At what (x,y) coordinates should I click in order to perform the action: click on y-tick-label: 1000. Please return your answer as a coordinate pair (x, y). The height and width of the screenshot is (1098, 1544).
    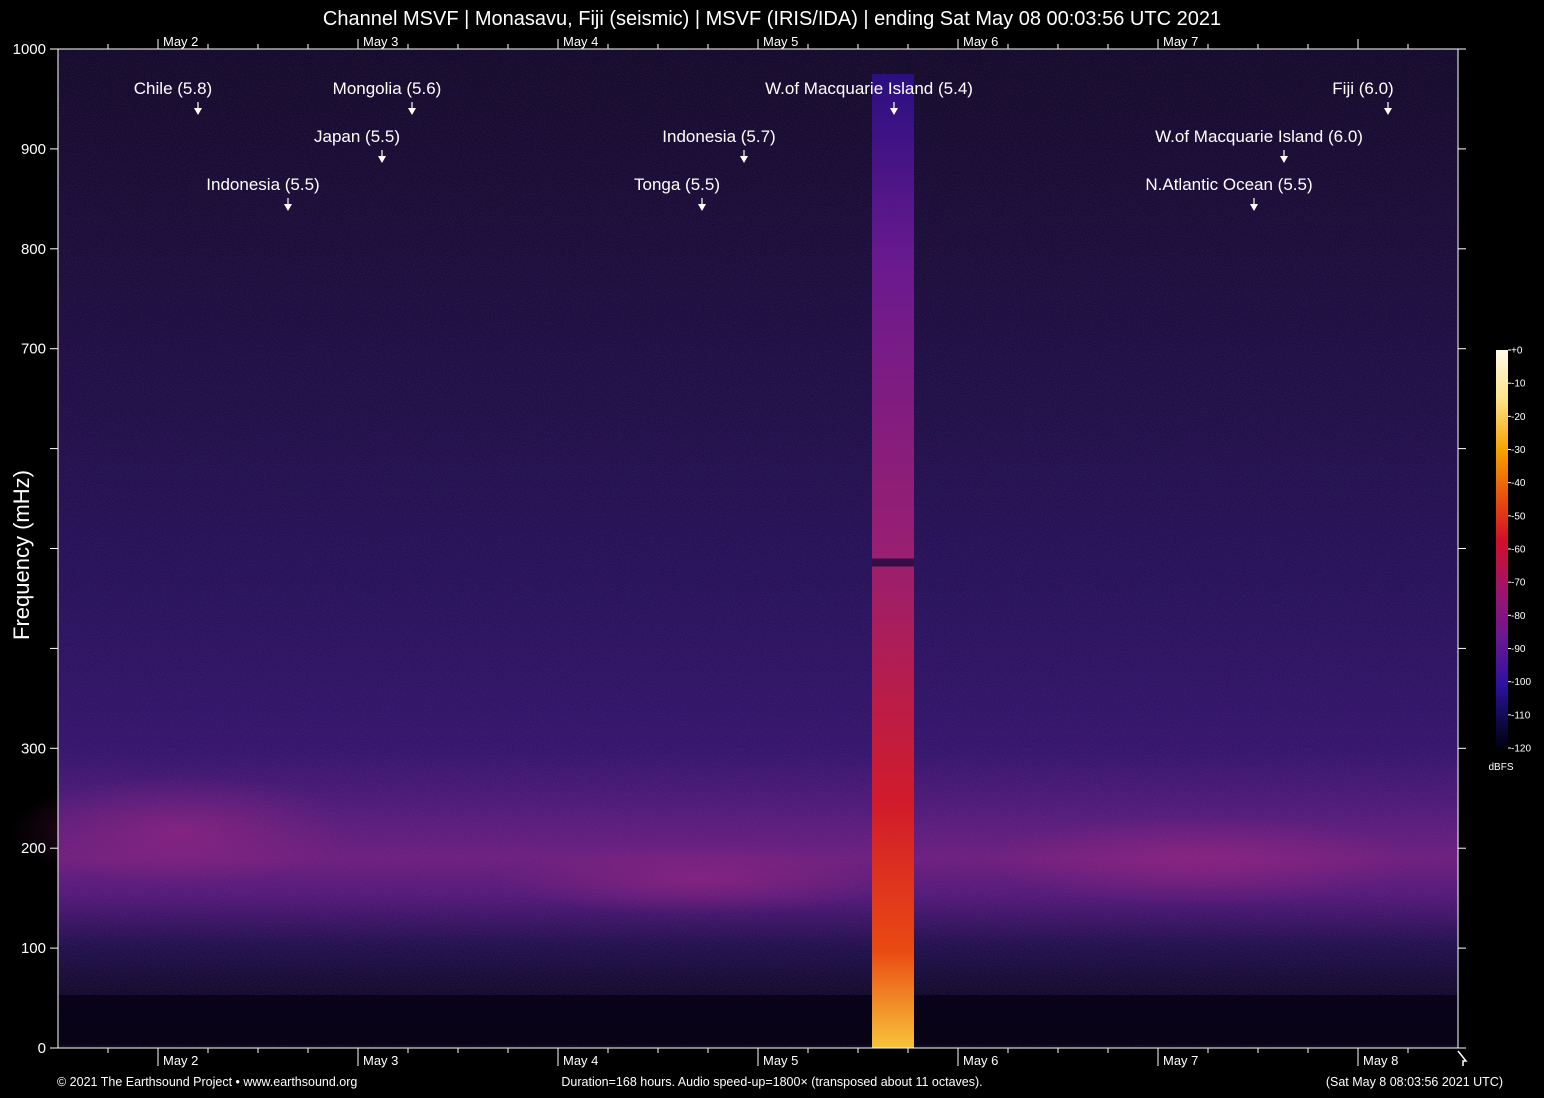
    Looking at the image, I should click on (29, 49).